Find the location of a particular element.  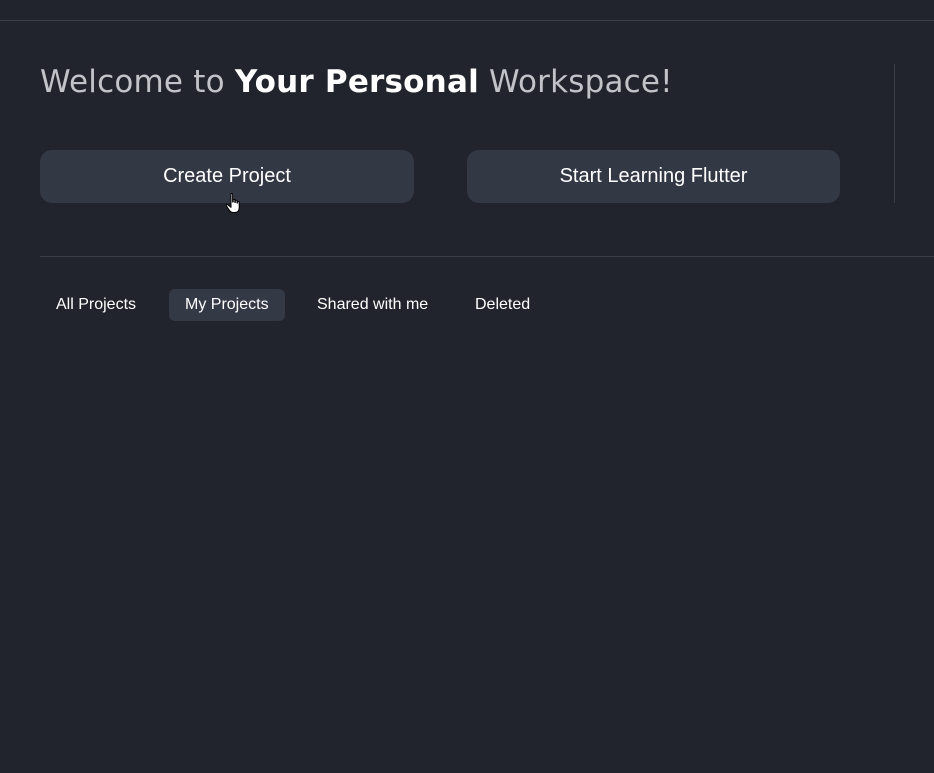

welcome-suffix: Workspace! is located at coordinates (575, 82).